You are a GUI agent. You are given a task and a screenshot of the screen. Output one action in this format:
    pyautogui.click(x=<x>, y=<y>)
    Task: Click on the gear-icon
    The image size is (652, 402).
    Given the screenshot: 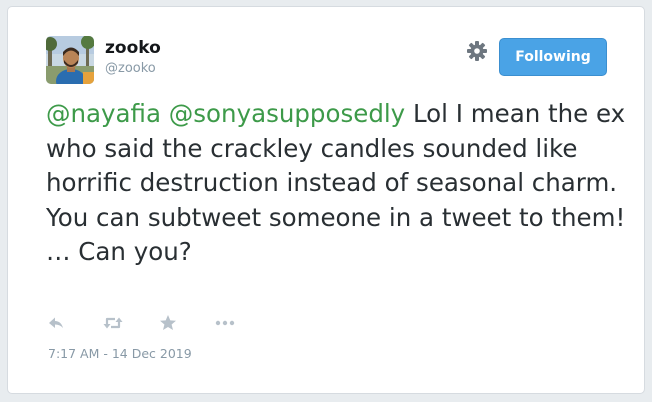 What is the action you would take?
    pyautogui.click(x=477, y=51)
    